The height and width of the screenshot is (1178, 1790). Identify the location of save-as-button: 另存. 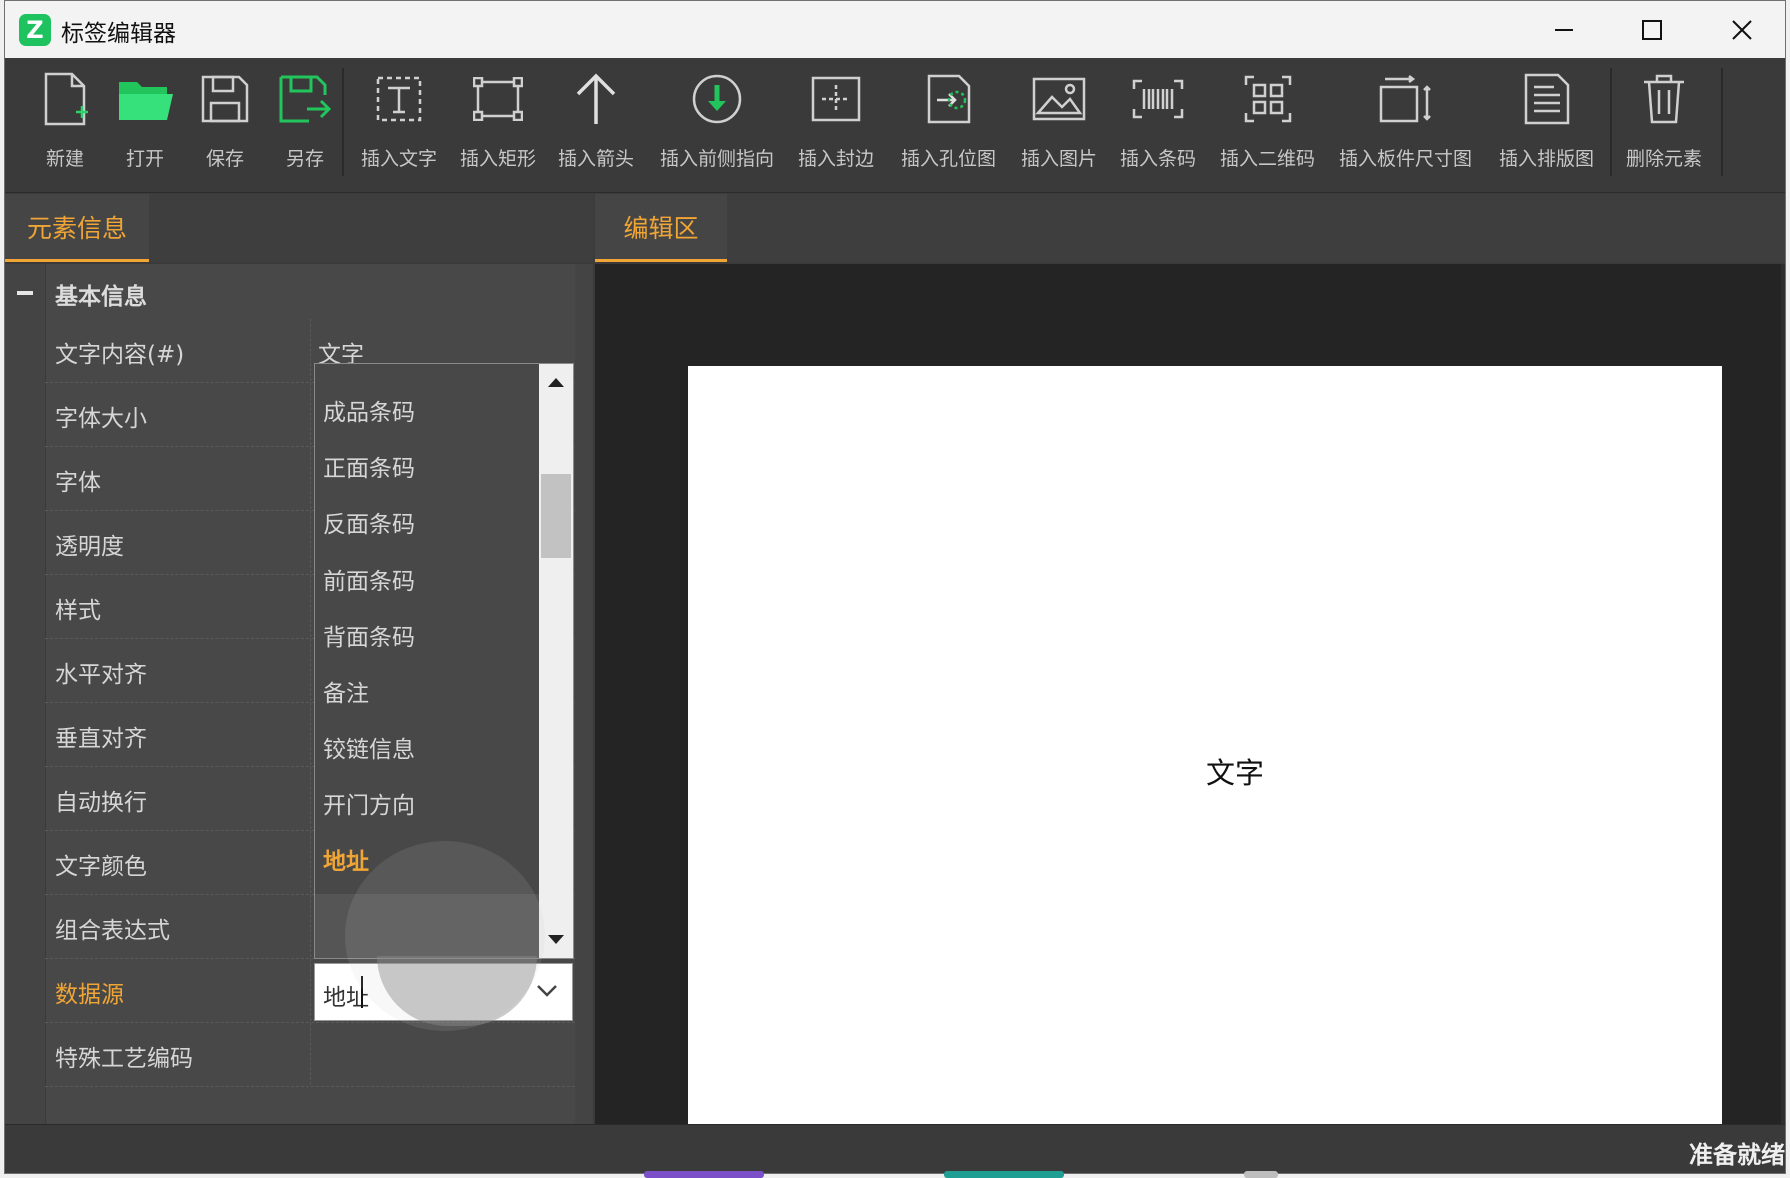
(305, 125).